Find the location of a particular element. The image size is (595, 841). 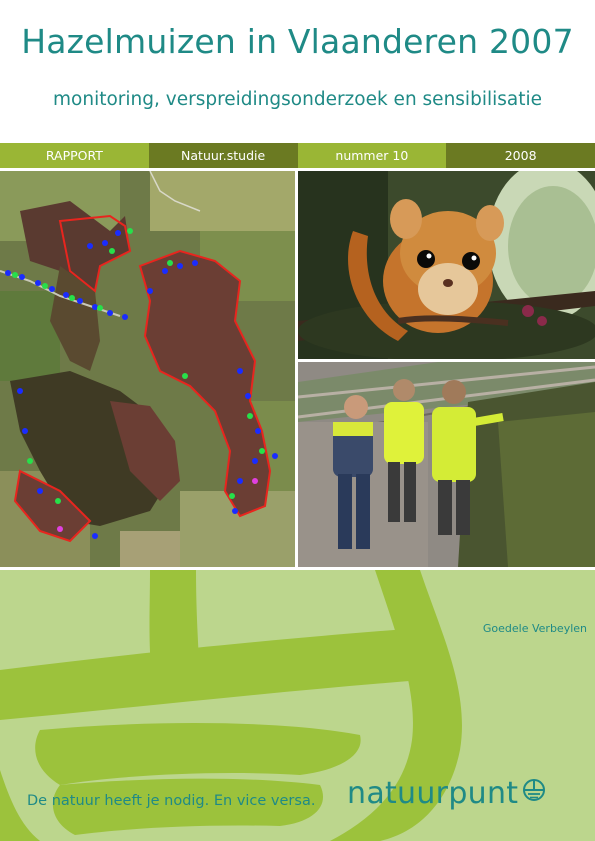

report-type-label: RAPPORT is located at coordinates (74, 155).